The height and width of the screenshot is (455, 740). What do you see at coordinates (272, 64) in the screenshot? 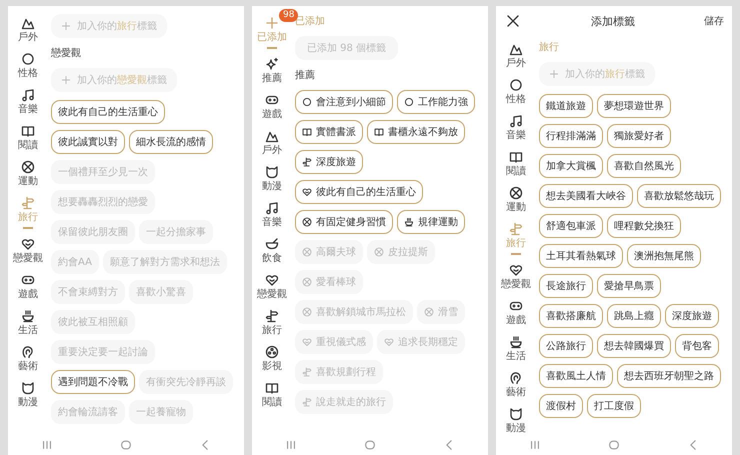
I see `sparkle-icon` at bounding box center [272, 64].